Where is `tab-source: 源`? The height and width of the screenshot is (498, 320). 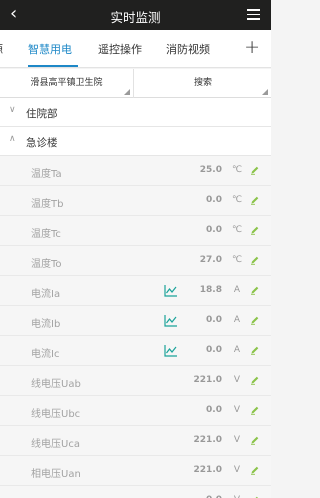
tab-source: 源 is located at coordinates (1, 49).